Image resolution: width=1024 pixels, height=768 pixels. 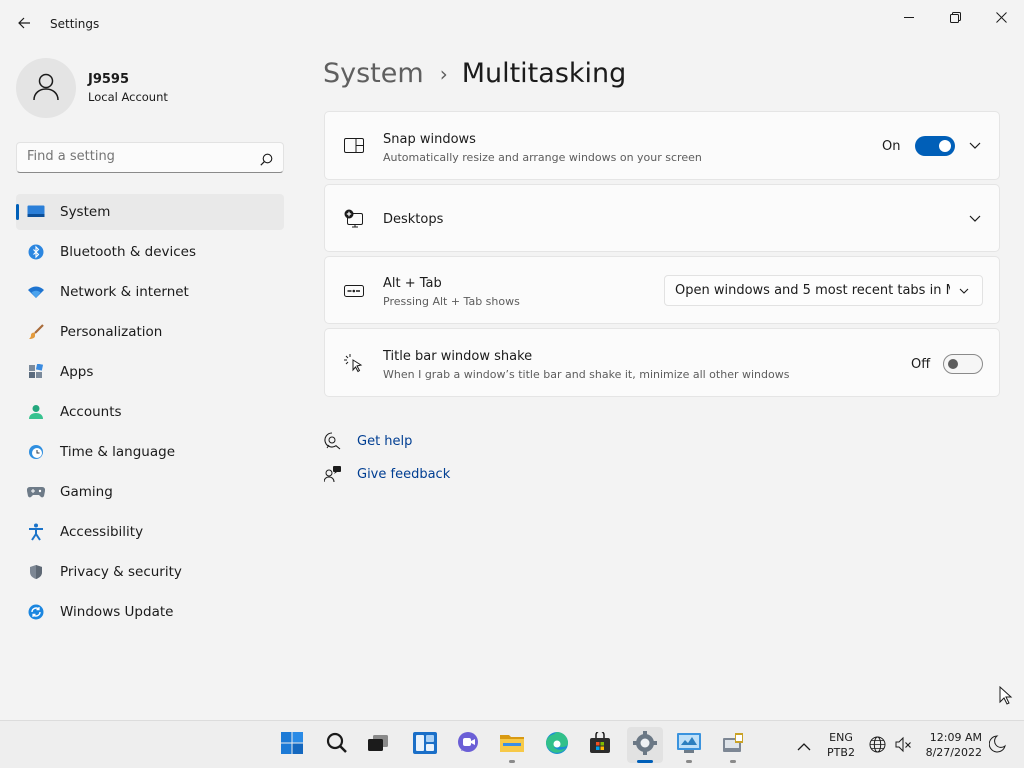 I want to click on speaker-muted-icon, so click(x=903, y=746).